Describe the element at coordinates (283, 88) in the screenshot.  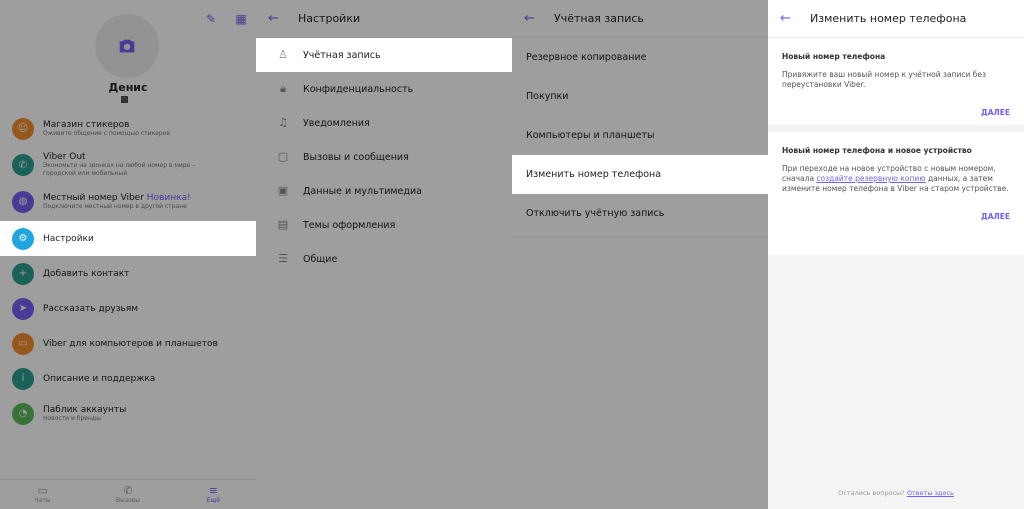
I see `lock-icon: 🔒︎` at that location.